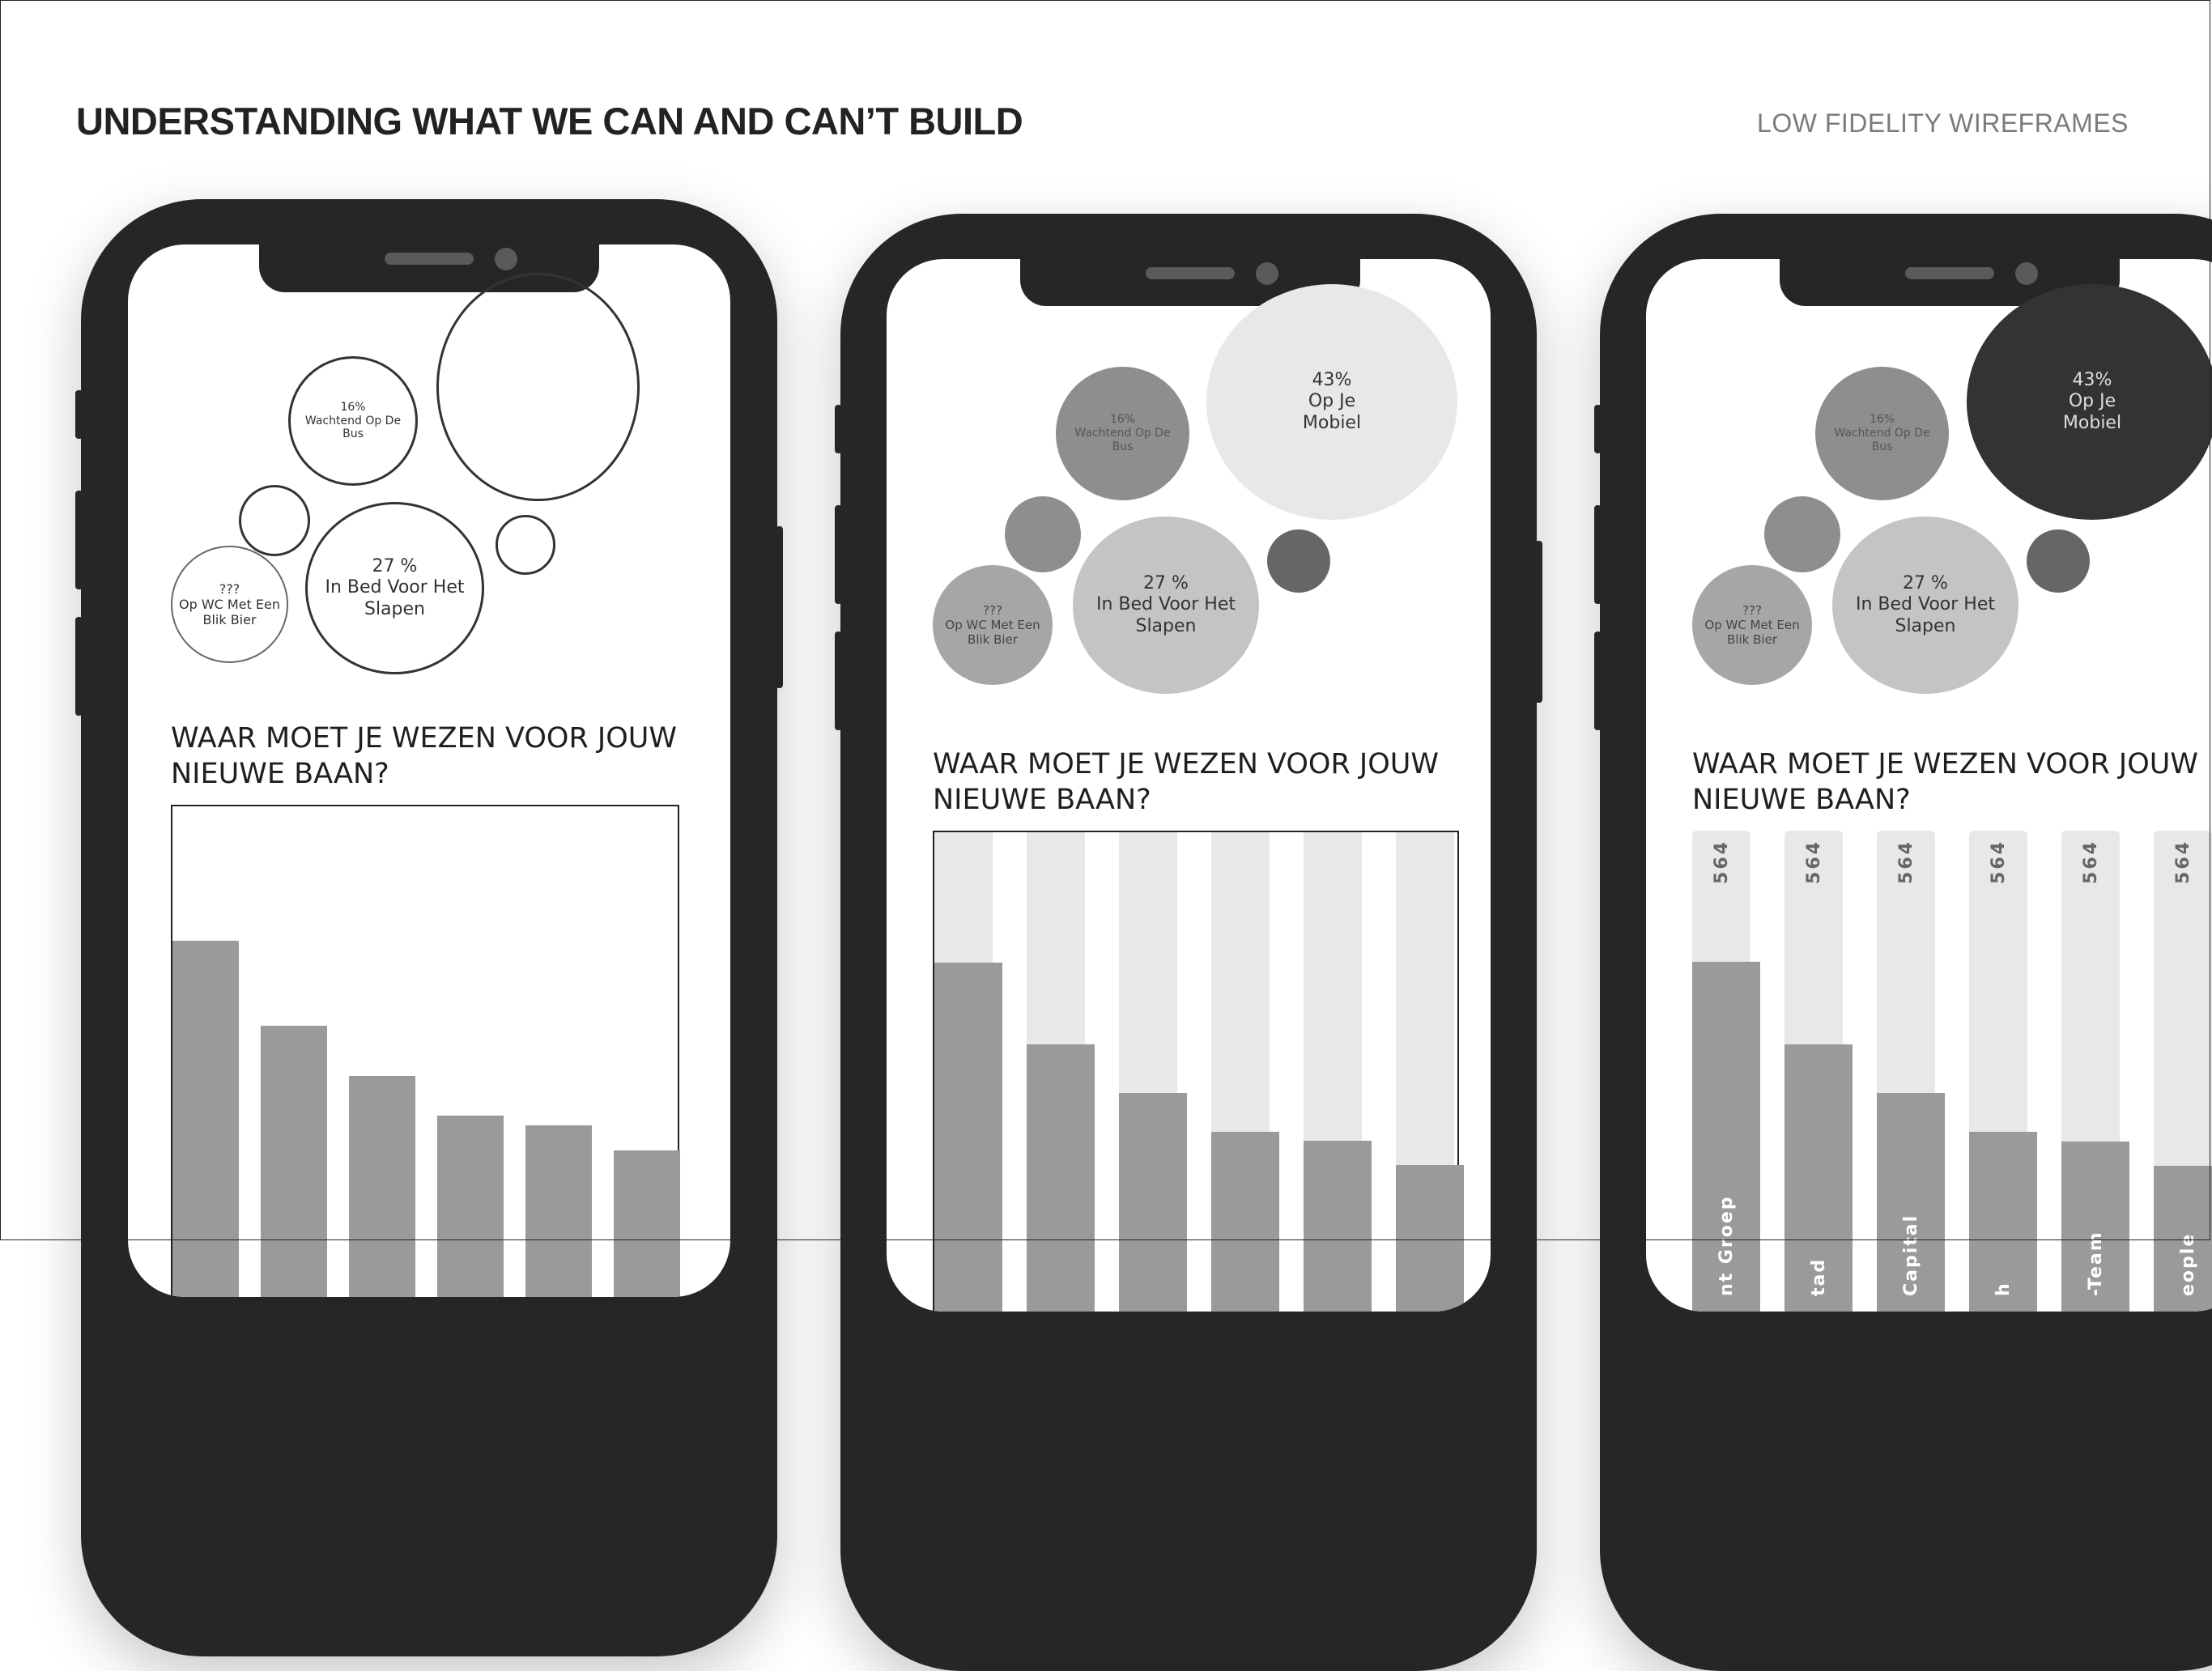  What do you see at coordinates (1819, 1178) in the screenshot?
I see `bar: tad` at bounding box center [1819, 1178].